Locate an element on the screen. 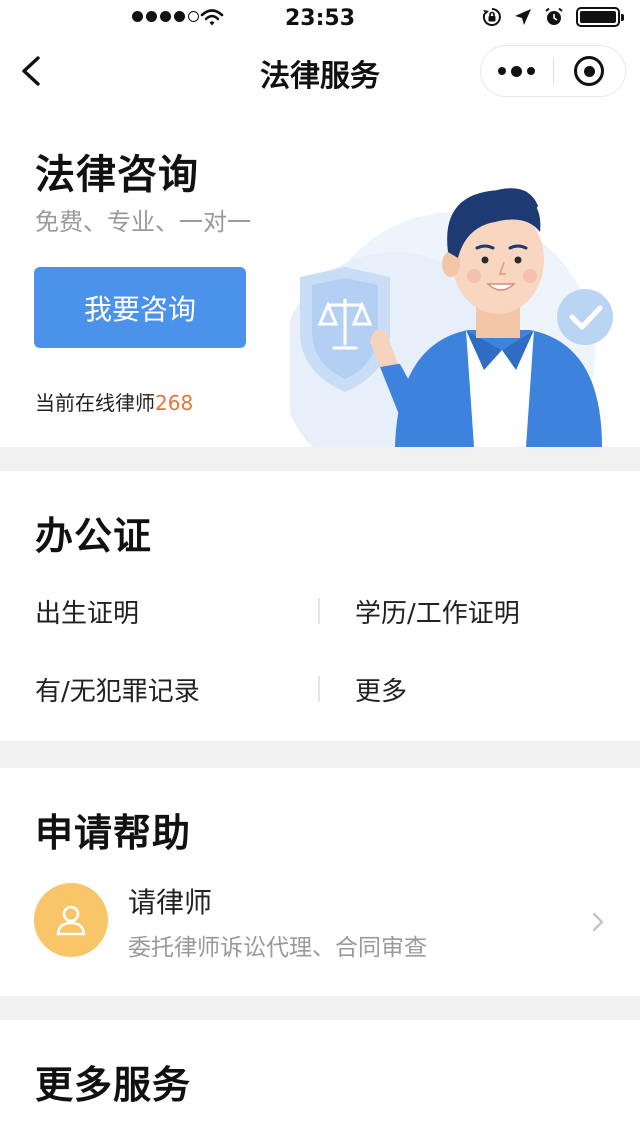 This screenshot has width=640, height=1138. nav-bar: 法律服务 is located at coordinates (320, 71).